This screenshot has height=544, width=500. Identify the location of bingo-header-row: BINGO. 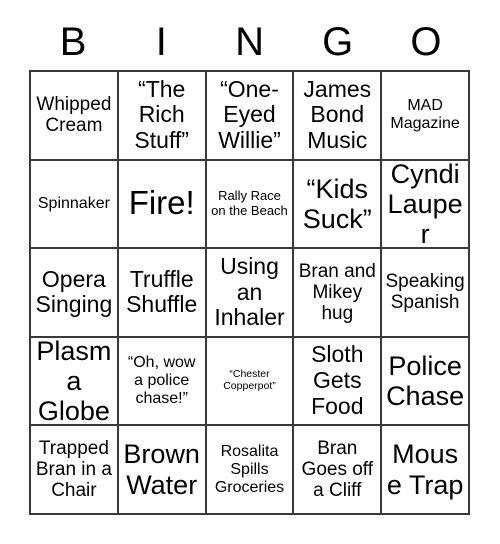
(249, 42).